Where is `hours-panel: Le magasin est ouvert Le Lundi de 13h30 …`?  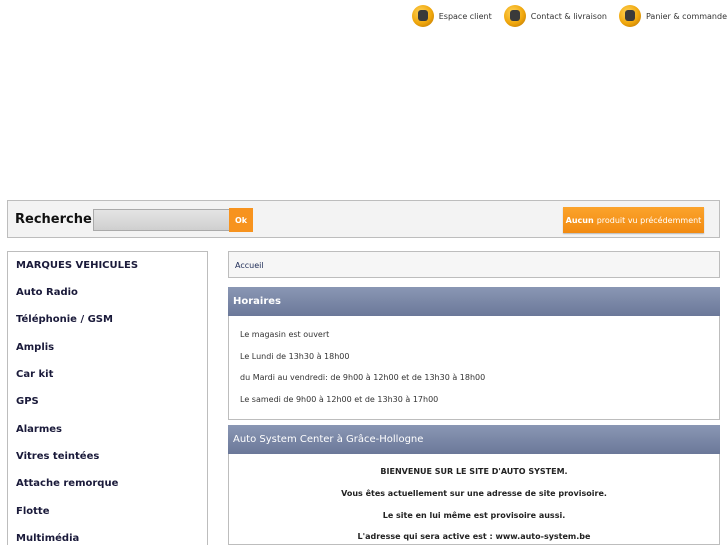 hours-panel: Le magasin est ouvert Le Lundi de 13h30 … is located at coordinates (474, 368).